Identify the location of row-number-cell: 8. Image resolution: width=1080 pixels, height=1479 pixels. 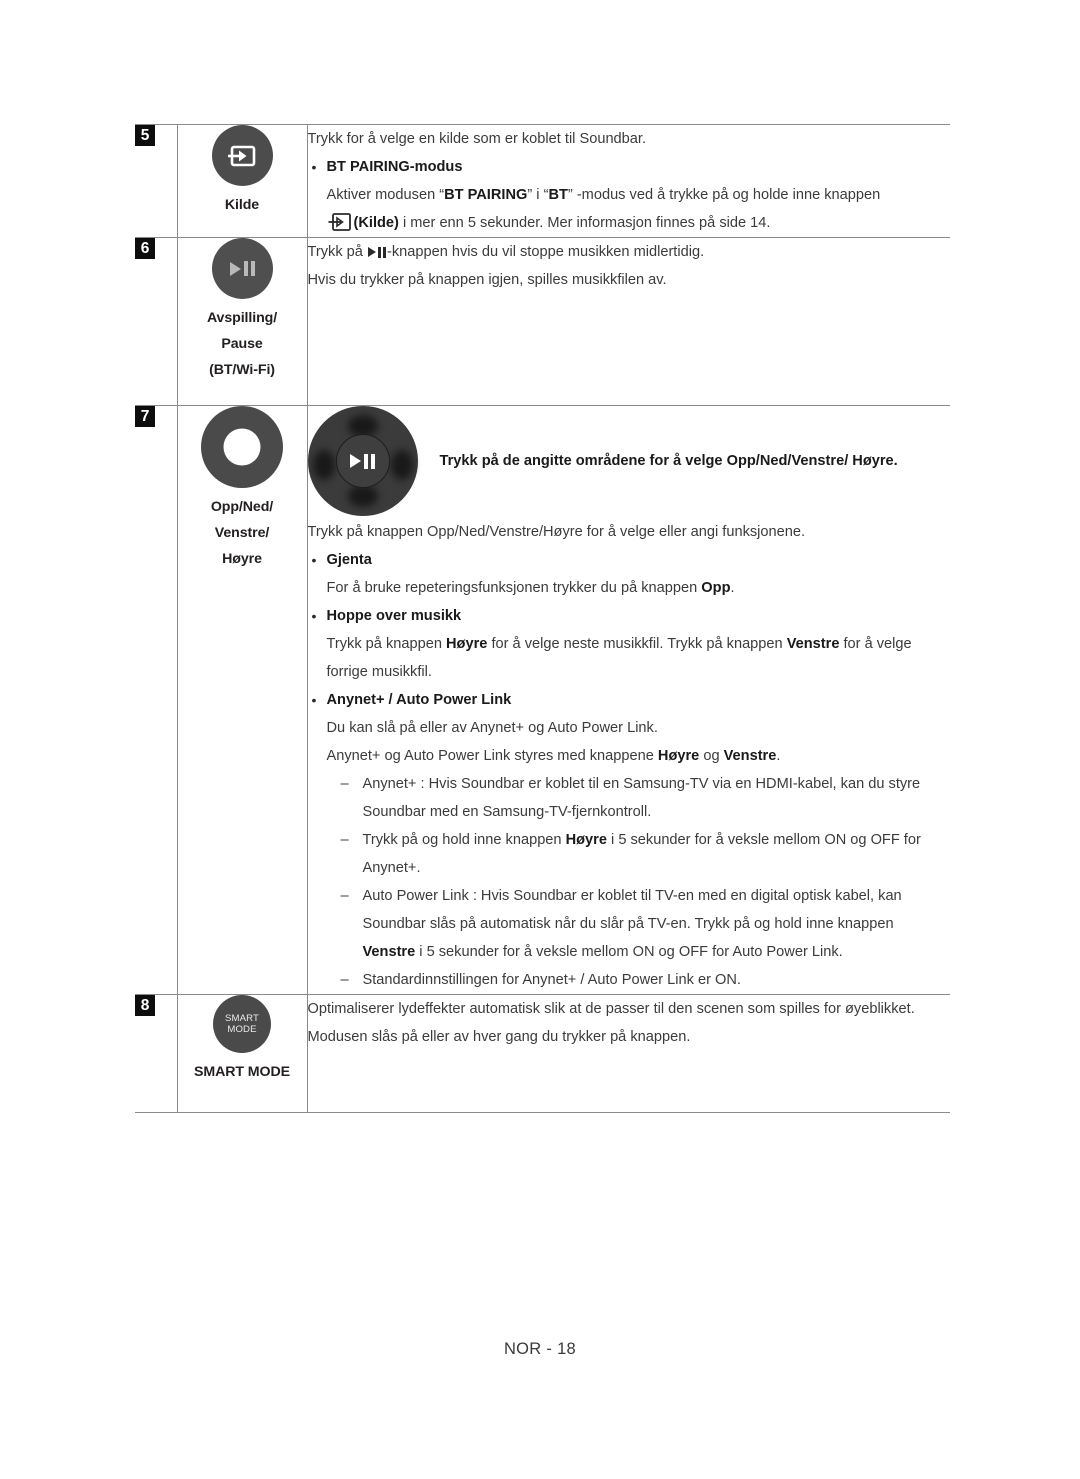
(156, 1053).